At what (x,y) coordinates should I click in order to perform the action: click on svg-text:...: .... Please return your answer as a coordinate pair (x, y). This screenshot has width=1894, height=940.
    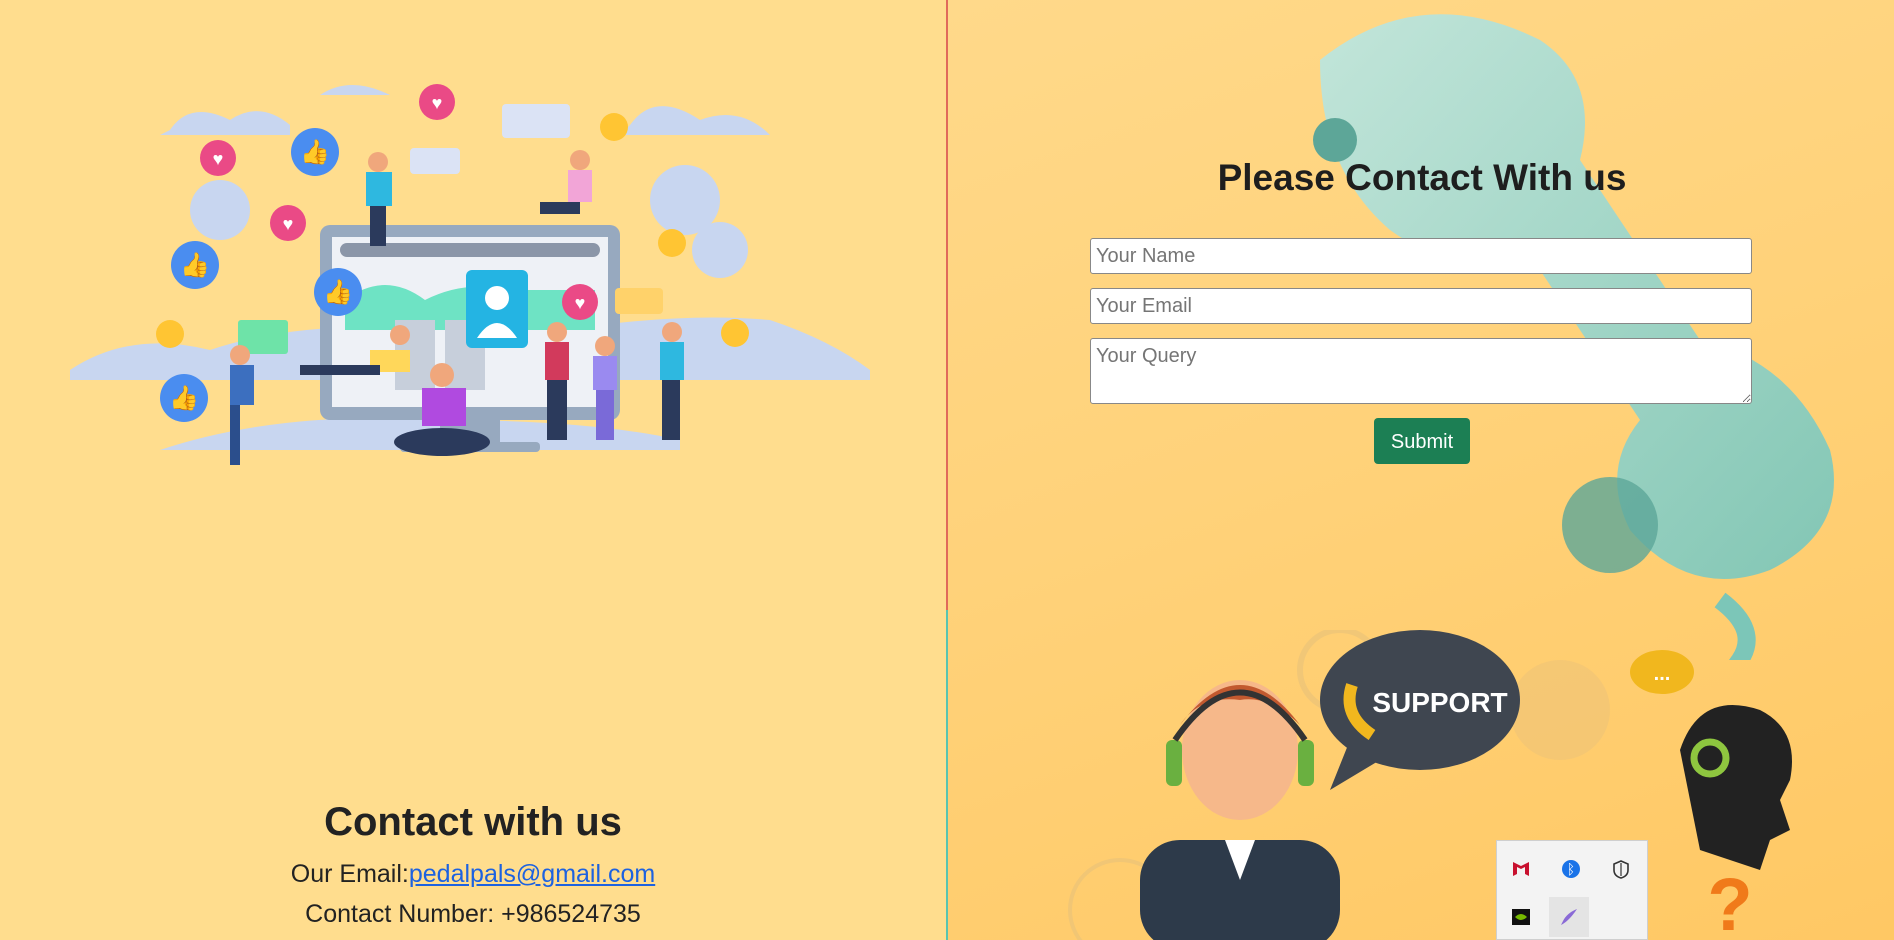
    Looking at the image, I should click on (1662, 674).